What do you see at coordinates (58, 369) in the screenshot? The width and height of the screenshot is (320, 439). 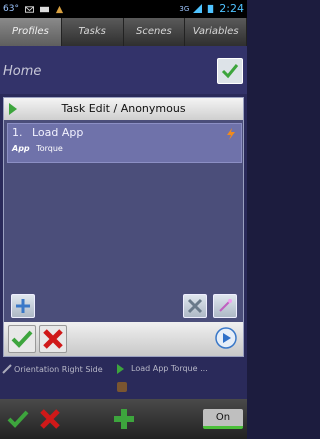 I see `profile-context-text: Orientation Right Side` at bounding box center [58, 369].